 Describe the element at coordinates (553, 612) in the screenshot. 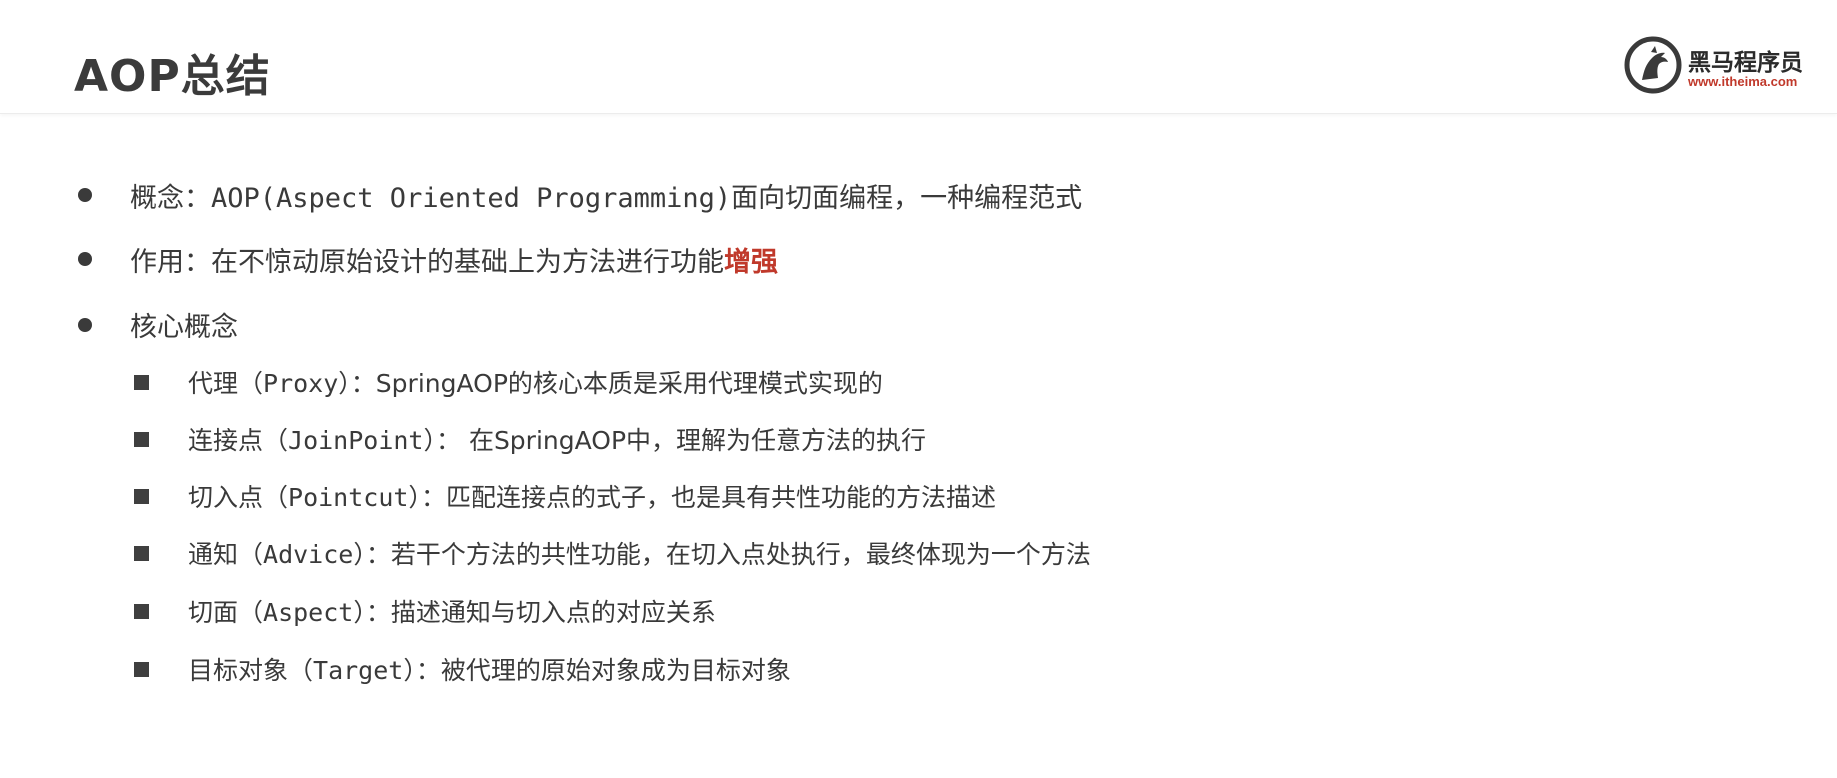

I see `concept-desc: 描述通知与切入点的对应关系` at that location.